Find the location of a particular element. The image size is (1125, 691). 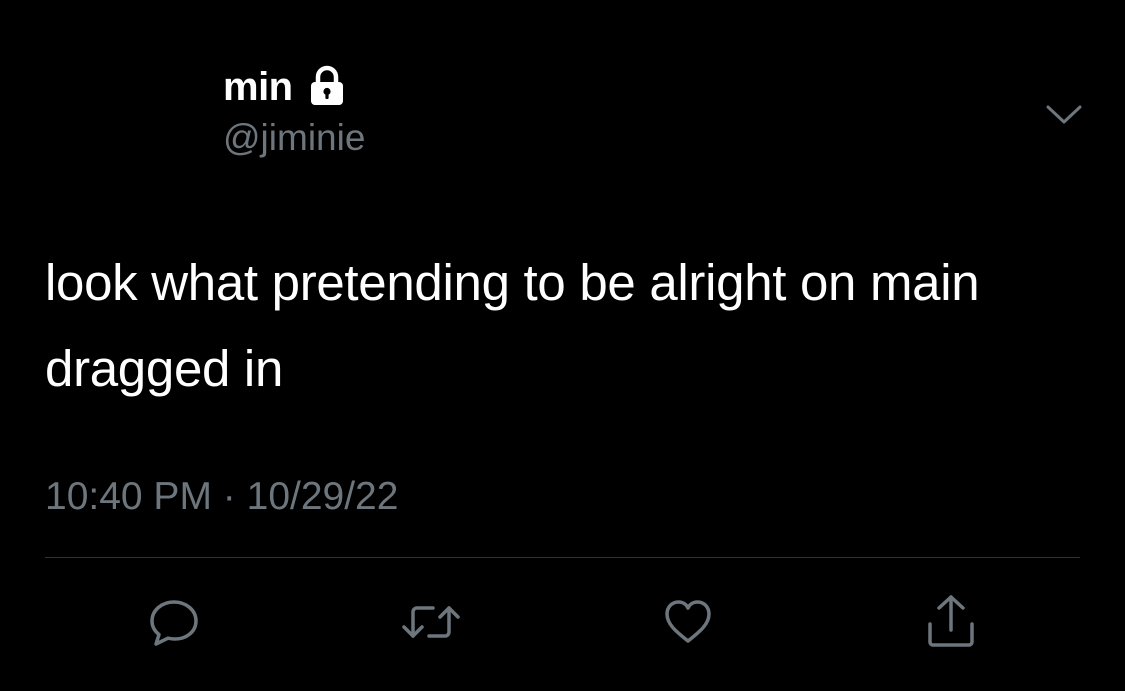

divider is located at coordinates (562, 557).